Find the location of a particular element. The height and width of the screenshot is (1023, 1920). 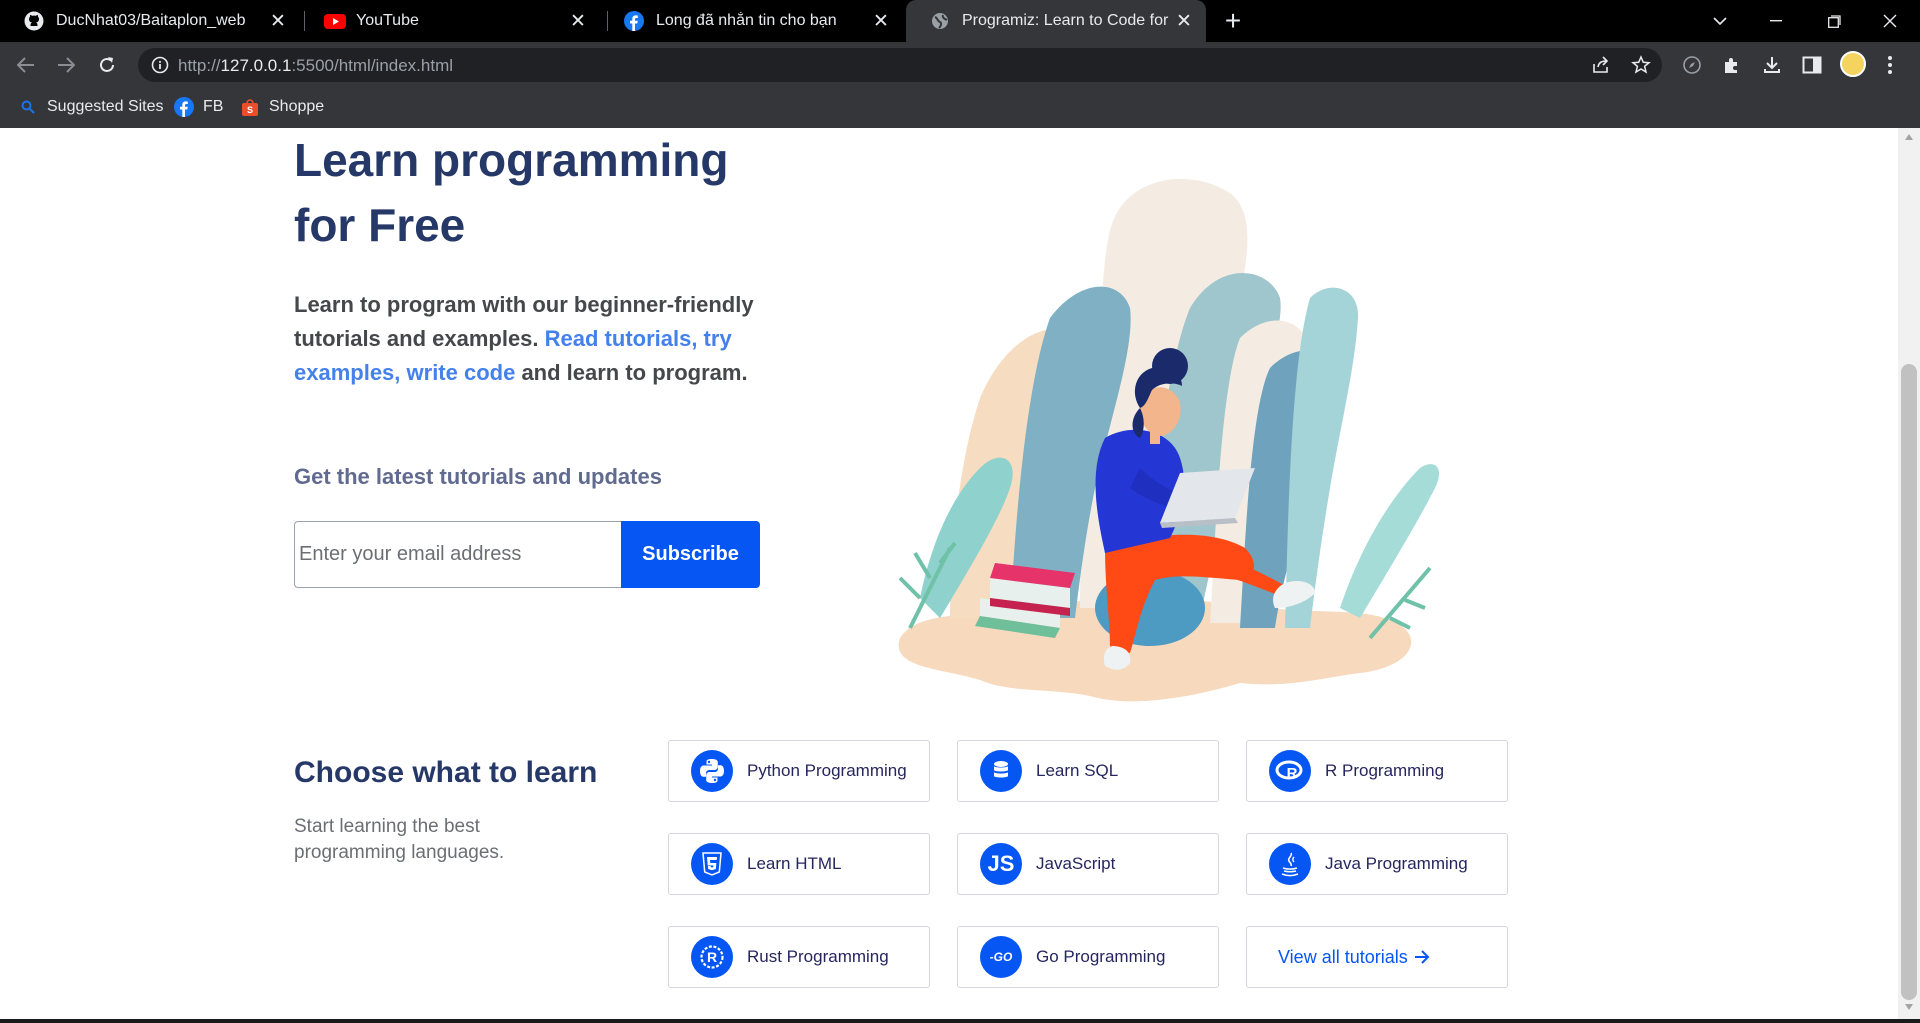

bookmark-label: FB is located at coordinates (213, 106).